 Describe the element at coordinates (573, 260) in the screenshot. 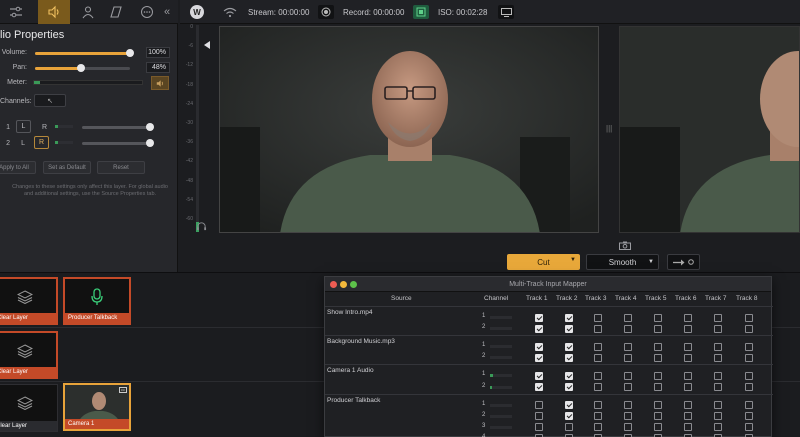

I see `caret-down-icon: ▼` at that location.